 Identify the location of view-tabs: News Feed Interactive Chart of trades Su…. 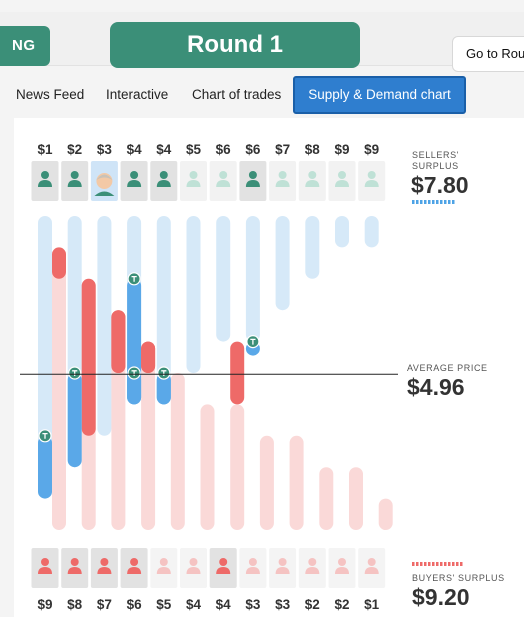
(262, 95).